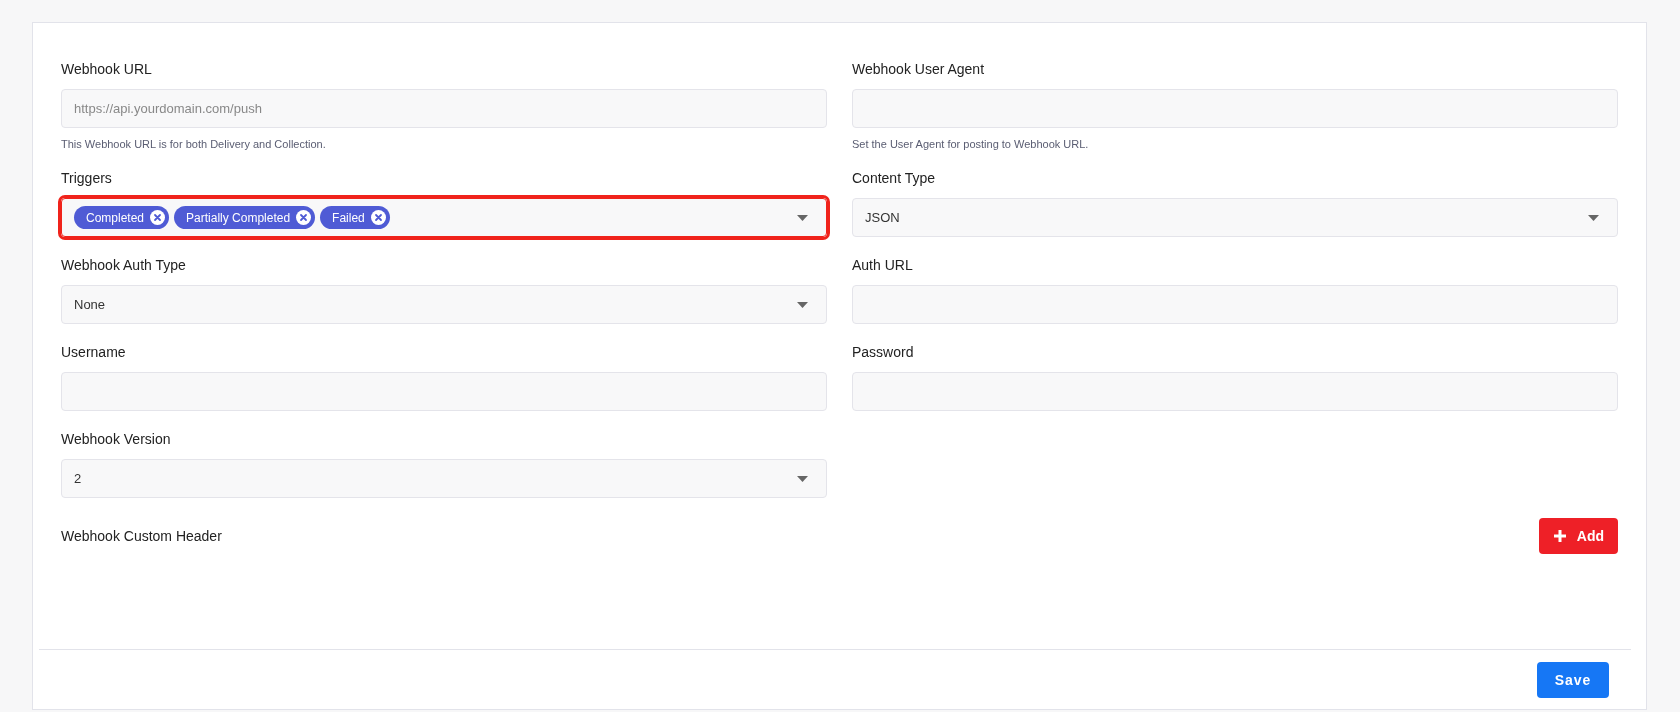  Describe the element at coordinates (141, 536) in the screenshot. I see `field-label: Webhook Custom Header` at that location.